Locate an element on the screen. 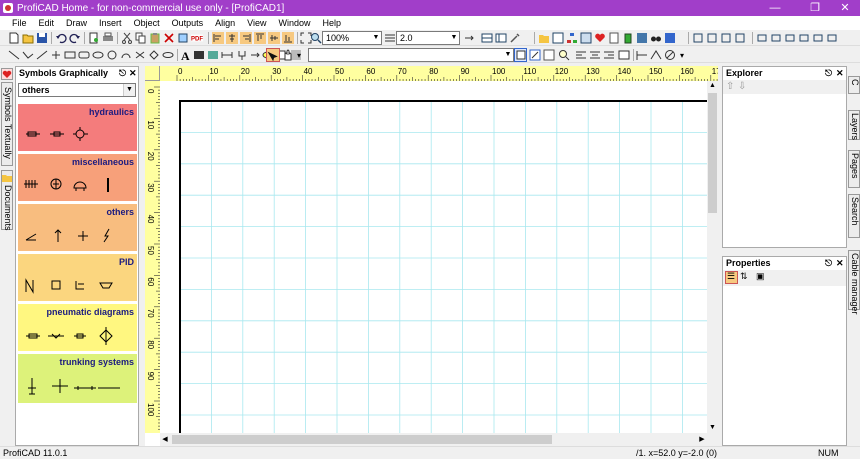 The image size is (860, 459). no-fill-icon is located at coordinates (521, 55).